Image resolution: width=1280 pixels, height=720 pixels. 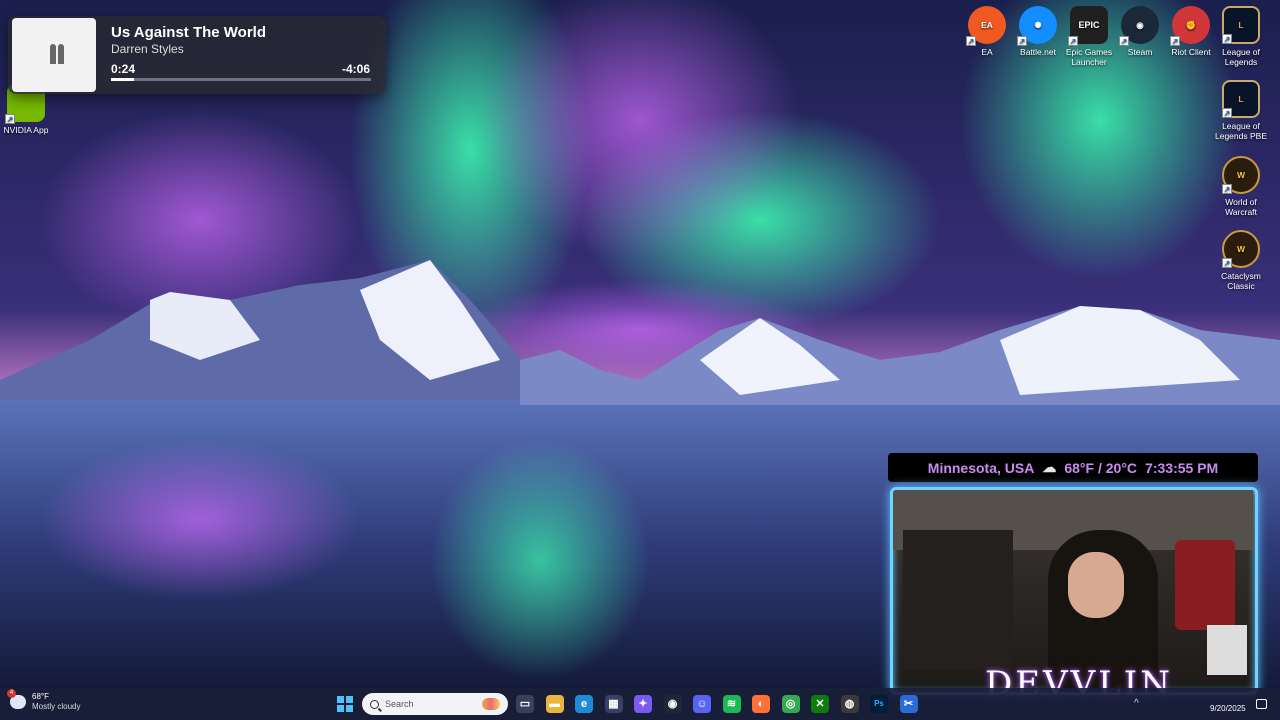 I want to click on steam-taskbar-icon: ◉, so click(x=672, y=704).